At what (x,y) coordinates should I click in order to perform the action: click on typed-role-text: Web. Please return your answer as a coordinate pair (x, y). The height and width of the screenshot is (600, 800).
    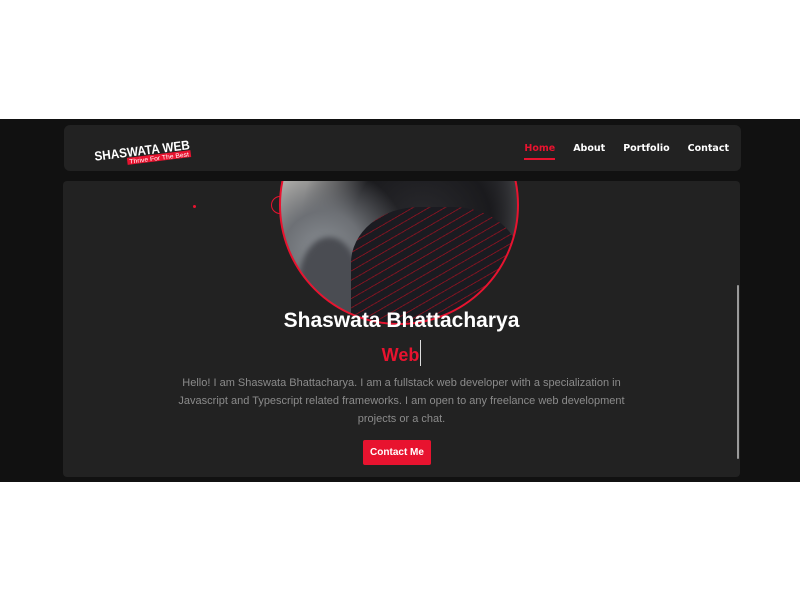
    Looking at the image, I should click on (400, 354).